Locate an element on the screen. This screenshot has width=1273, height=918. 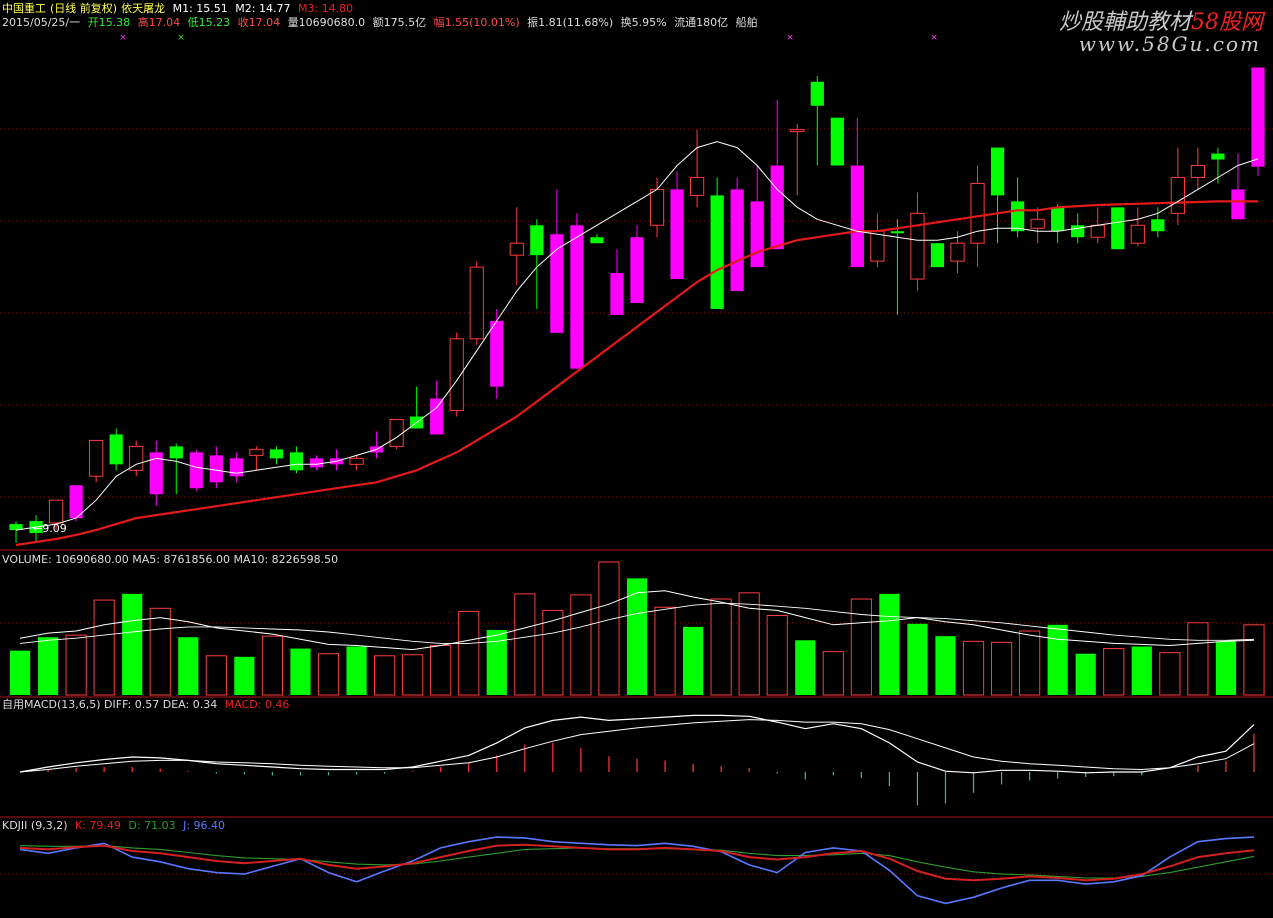
kdj-header-d: J: 96.40 is located at coordinates (204, 825).